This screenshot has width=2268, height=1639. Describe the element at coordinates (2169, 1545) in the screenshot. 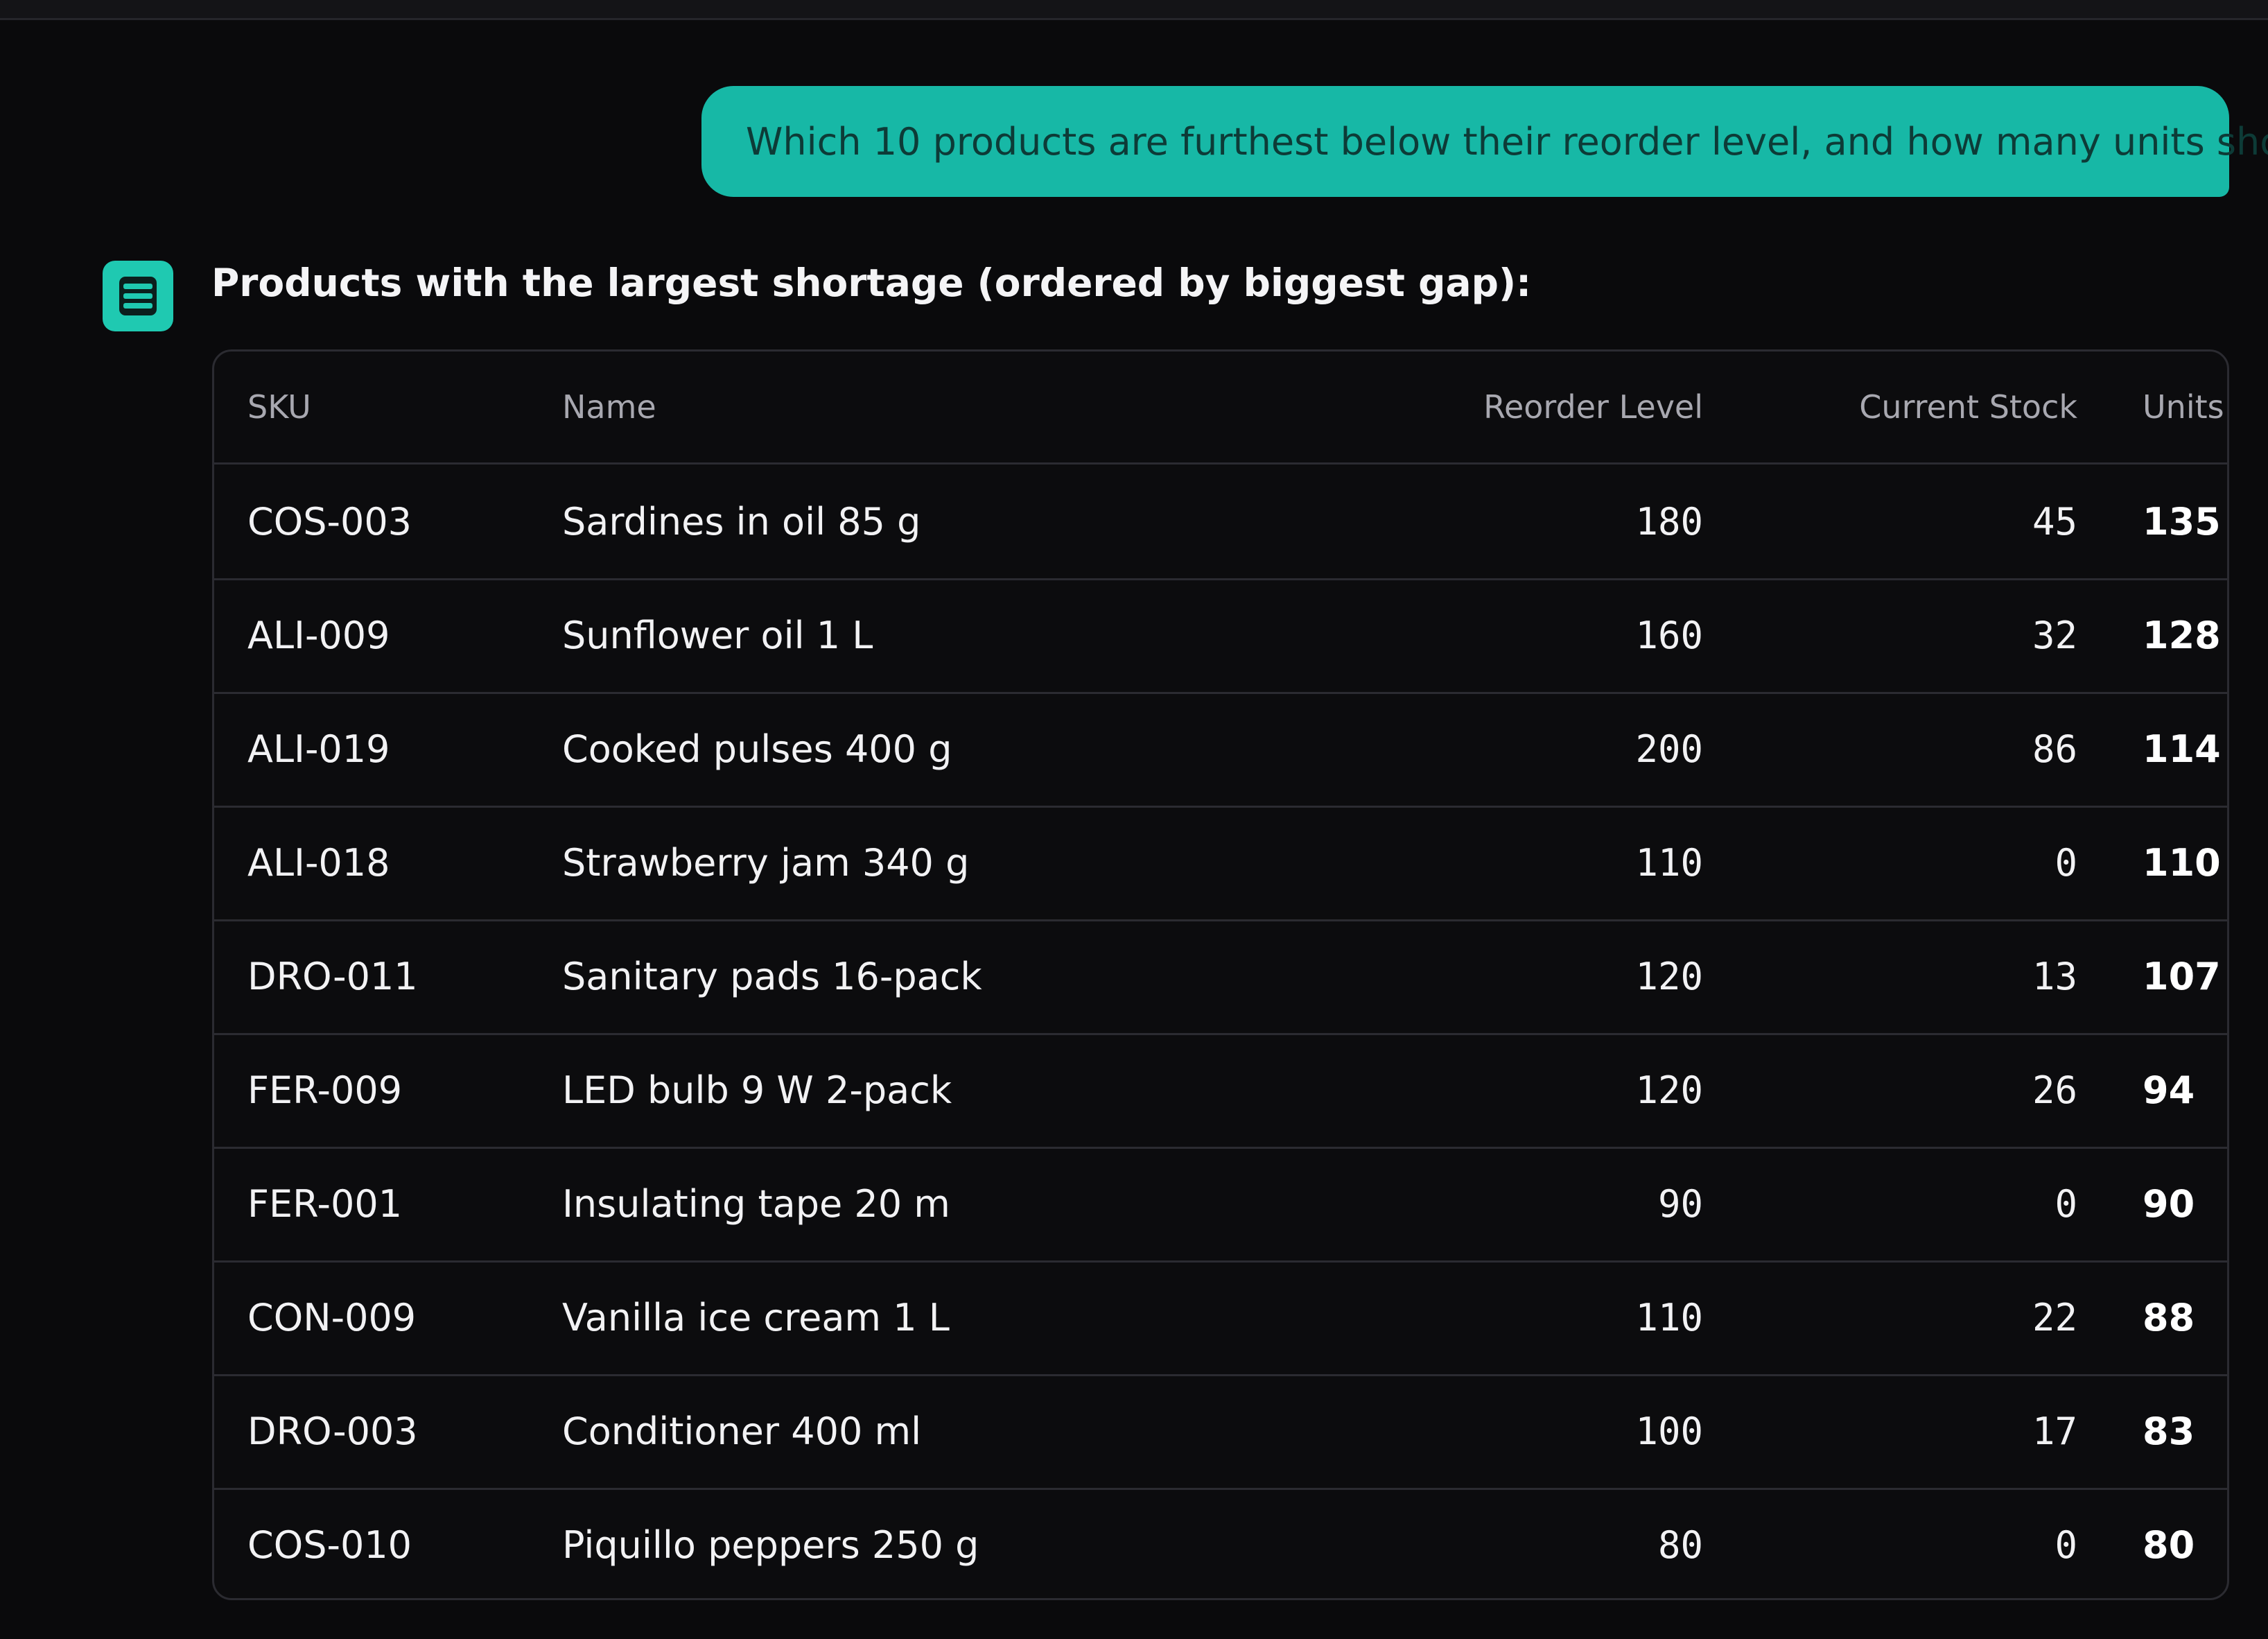

I see `cell-units-short: 80` at that location.